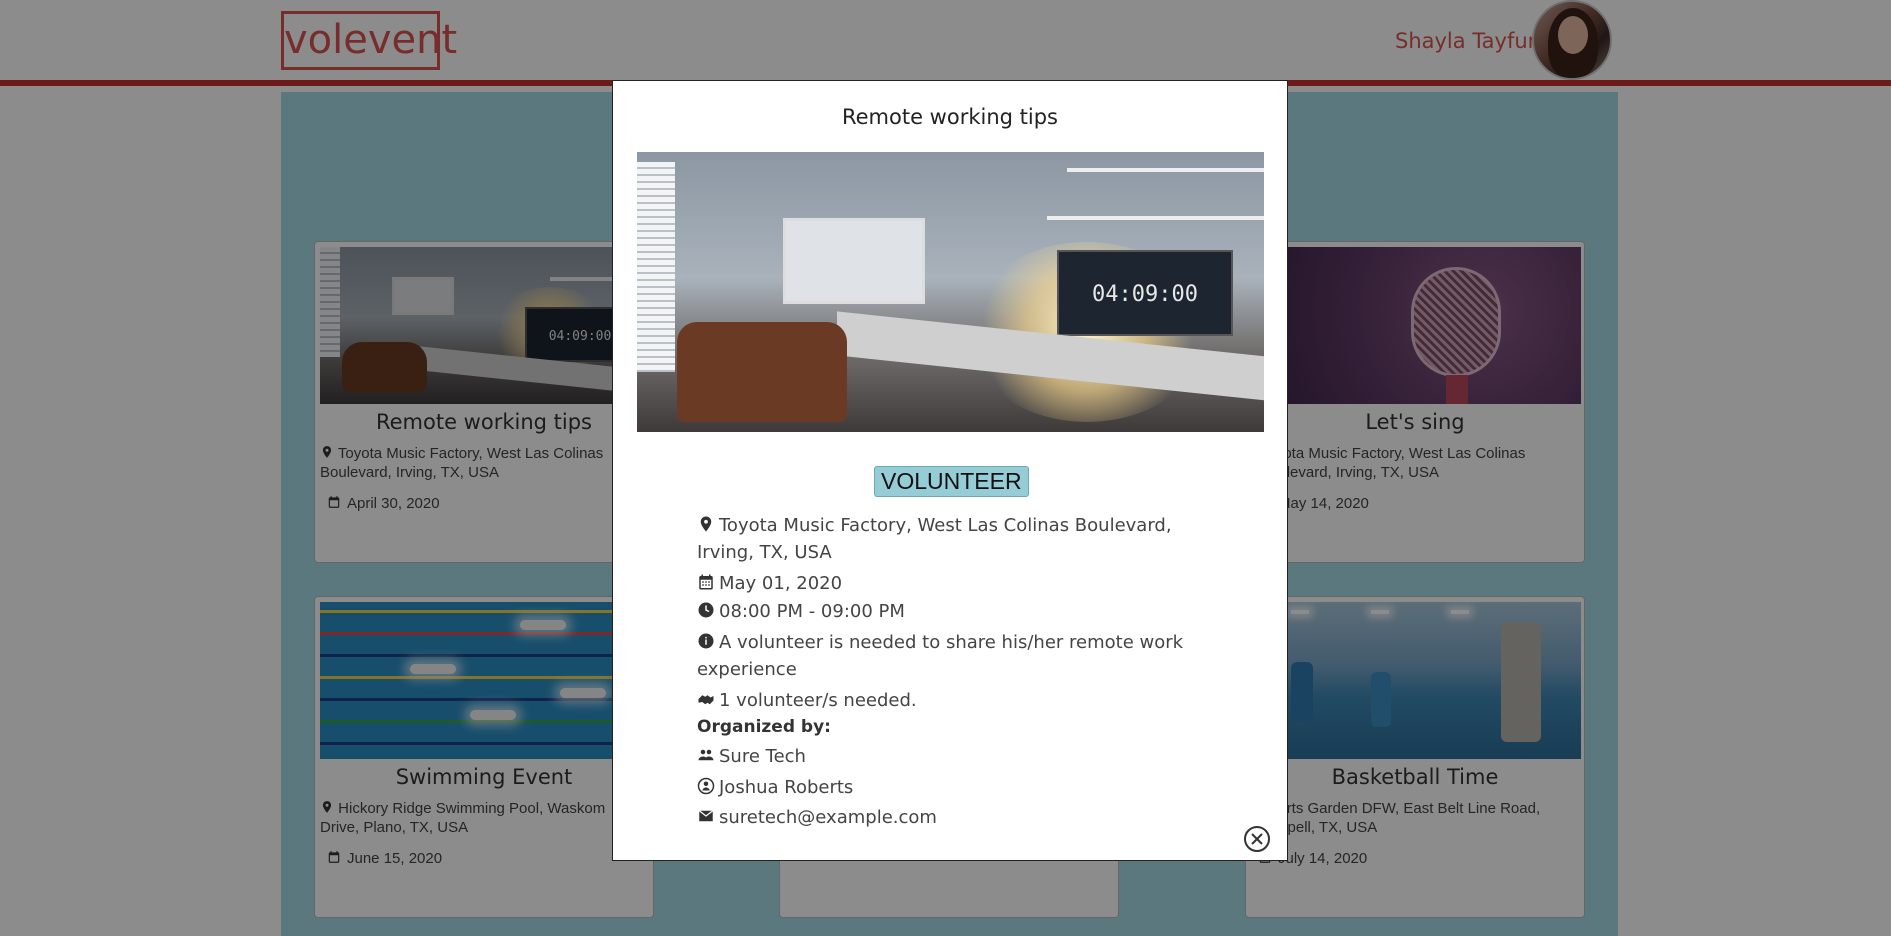  I want to click on calendar-grid-icon, so click(706, 582).